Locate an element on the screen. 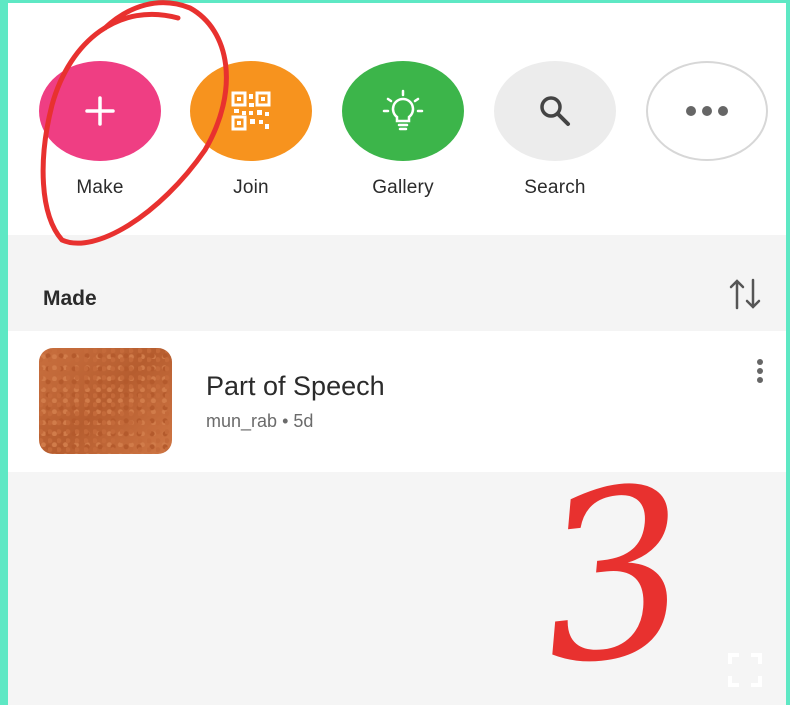 Image resolution: width=790 pixels, height=705 pixels. more-button is located at coordinates (707, 119).